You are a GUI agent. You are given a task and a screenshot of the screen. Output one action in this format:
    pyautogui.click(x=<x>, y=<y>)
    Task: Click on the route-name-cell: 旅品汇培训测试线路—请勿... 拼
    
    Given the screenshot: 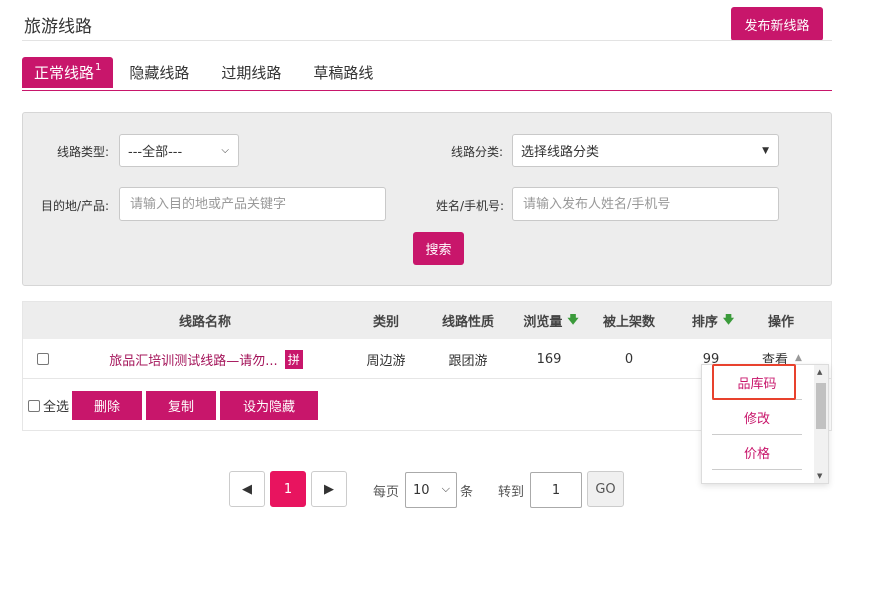 What is the action you would take?
    pyautogui.click(x=206, y=359)
    